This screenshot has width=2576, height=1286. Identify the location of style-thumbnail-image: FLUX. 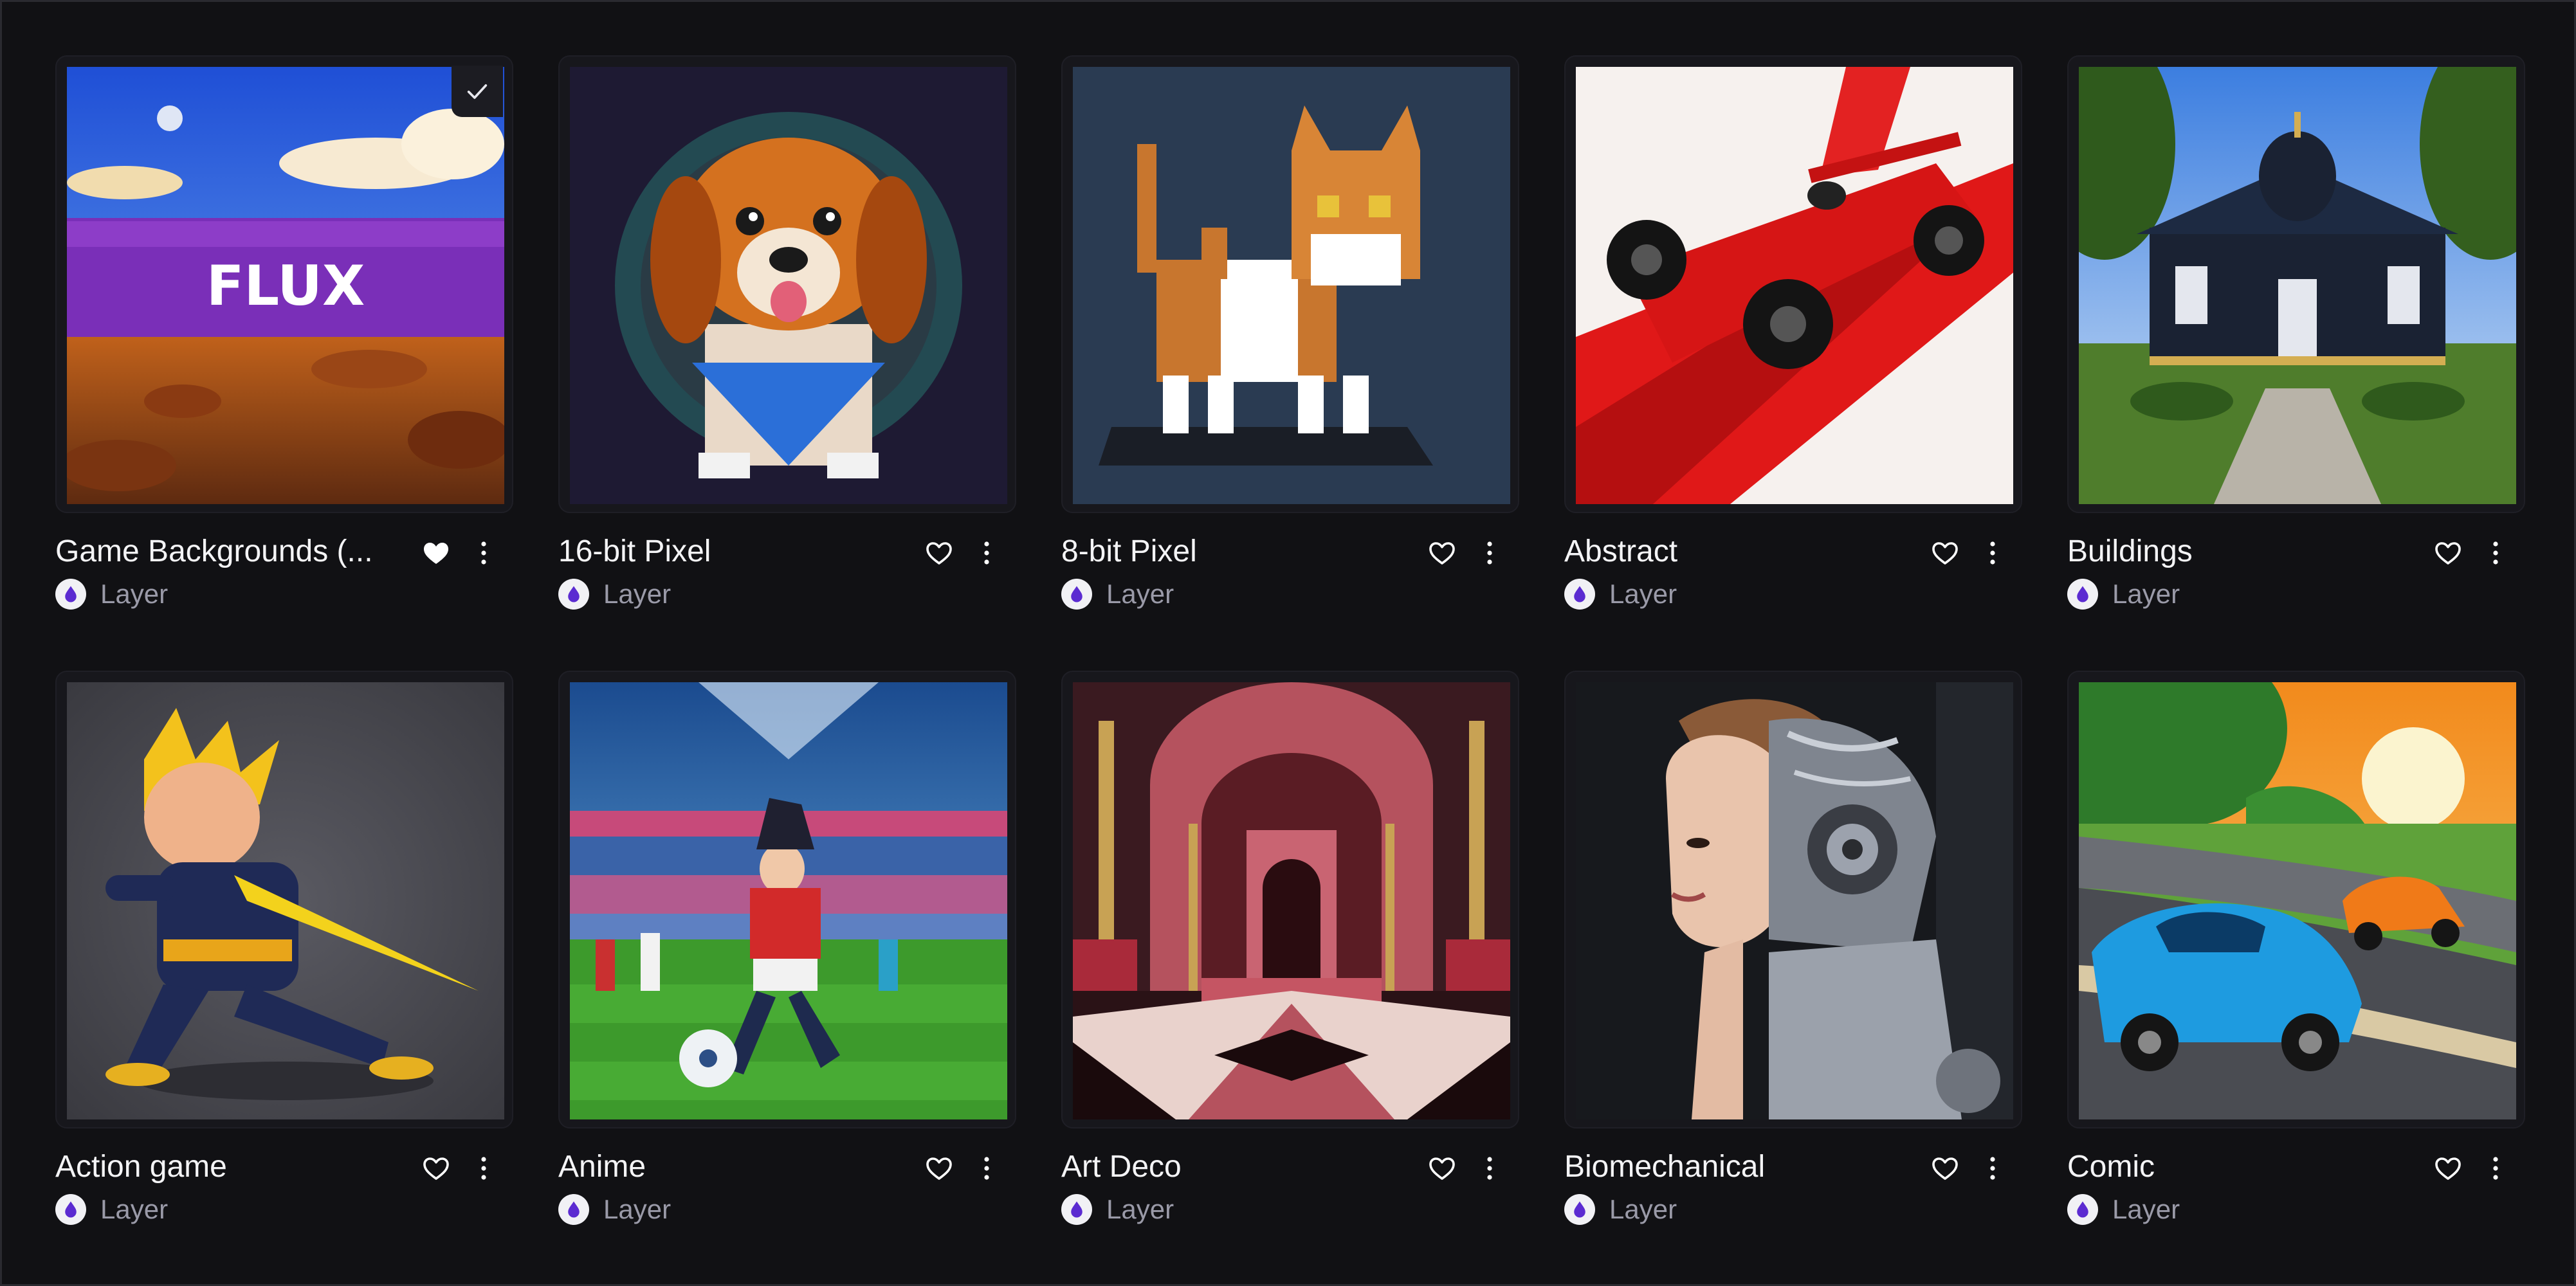
(285, 285).